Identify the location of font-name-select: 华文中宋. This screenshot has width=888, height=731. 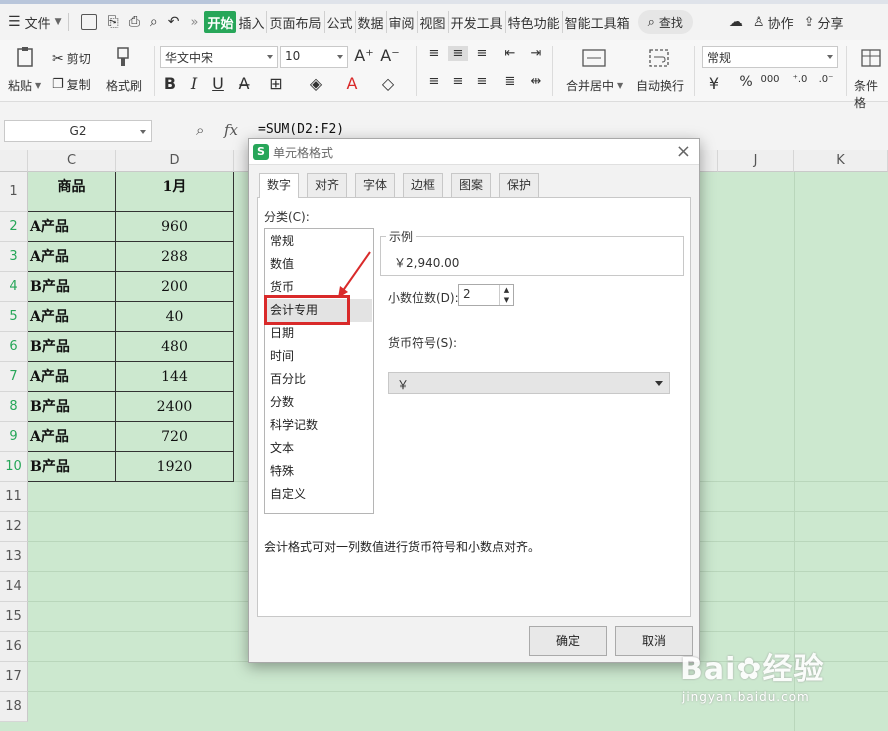
(219, 57).